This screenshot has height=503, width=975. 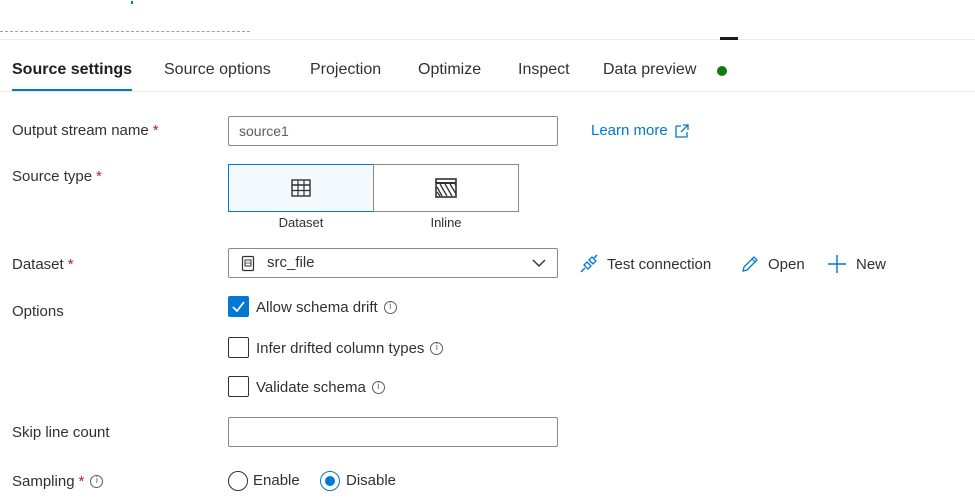 I want to click on plug-icon, so click(x=589, y=263).